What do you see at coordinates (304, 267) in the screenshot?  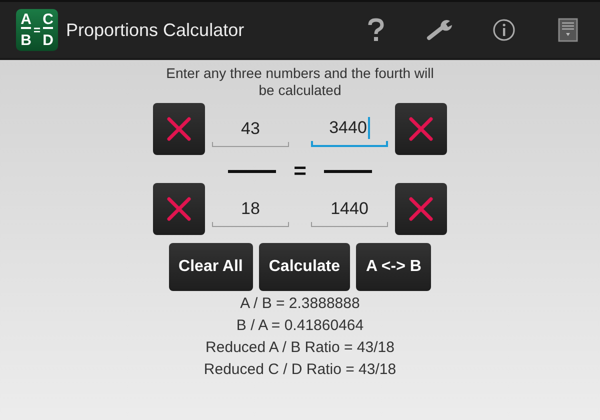 I see `action-button: Calculate` at bounding box center [304, 267].